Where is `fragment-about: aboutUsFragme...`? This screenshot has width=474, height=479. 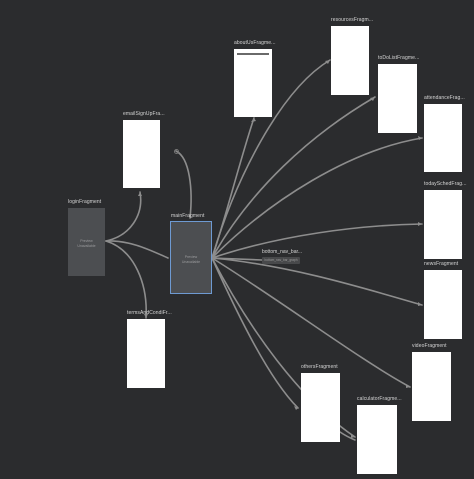
fragment-about: aboutUsFragme... is located at coordinates (255, 78).